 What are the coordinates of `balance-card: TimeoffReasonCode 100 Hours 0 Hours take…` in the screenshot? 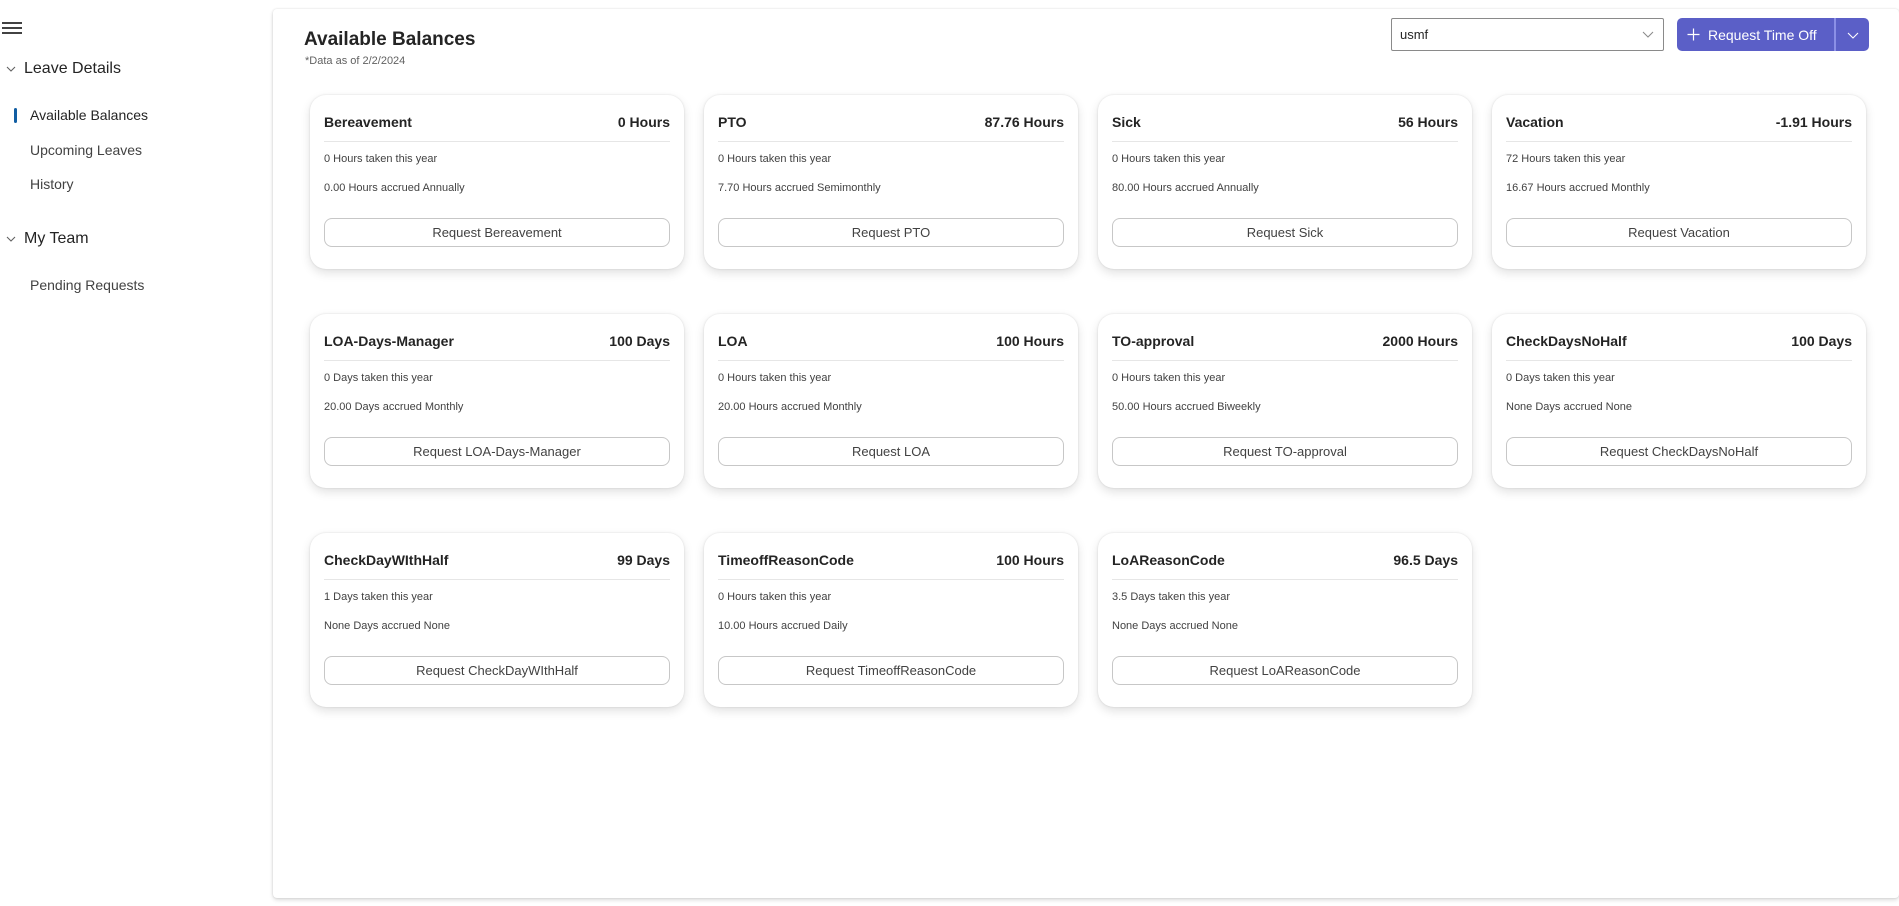 It's located at (891, 620).